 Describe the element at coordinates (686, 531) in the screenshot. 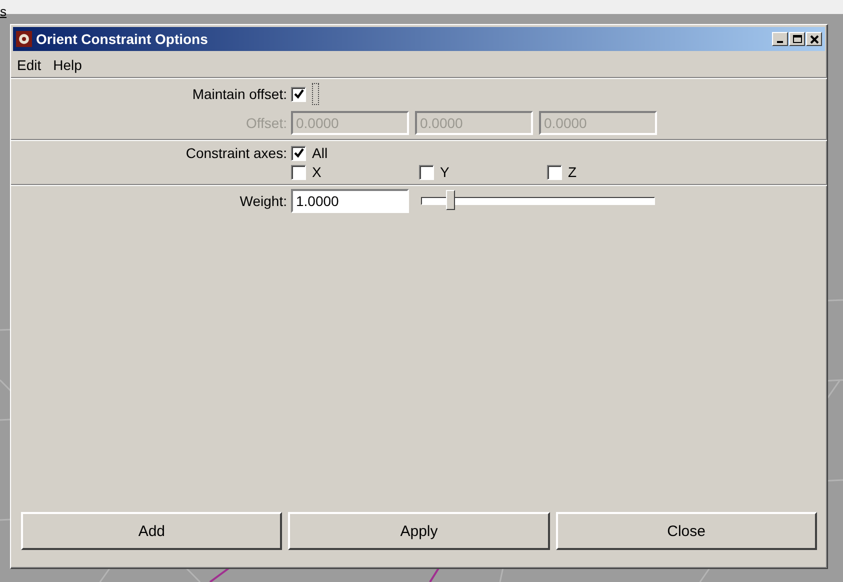

I see `dialog-button: Close` at that location.